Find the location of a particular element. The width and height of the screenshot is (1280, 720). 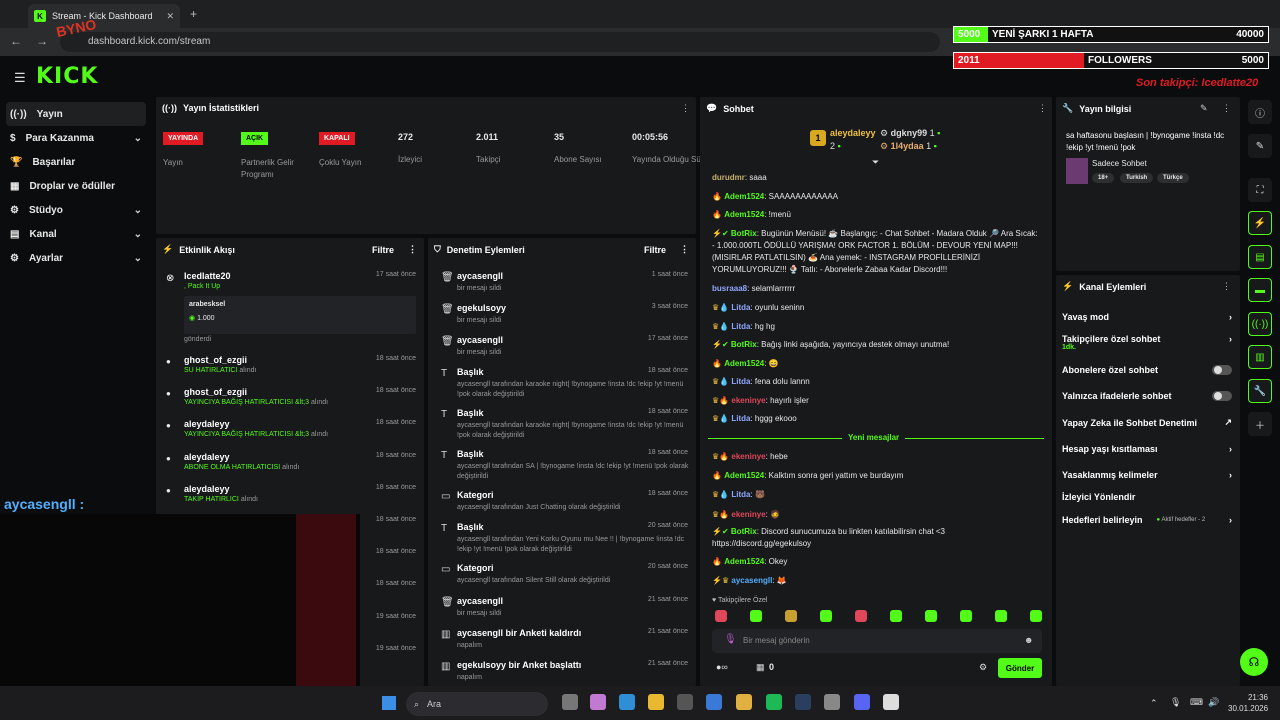

back-icon: ← is located at coordinates (16, 41).